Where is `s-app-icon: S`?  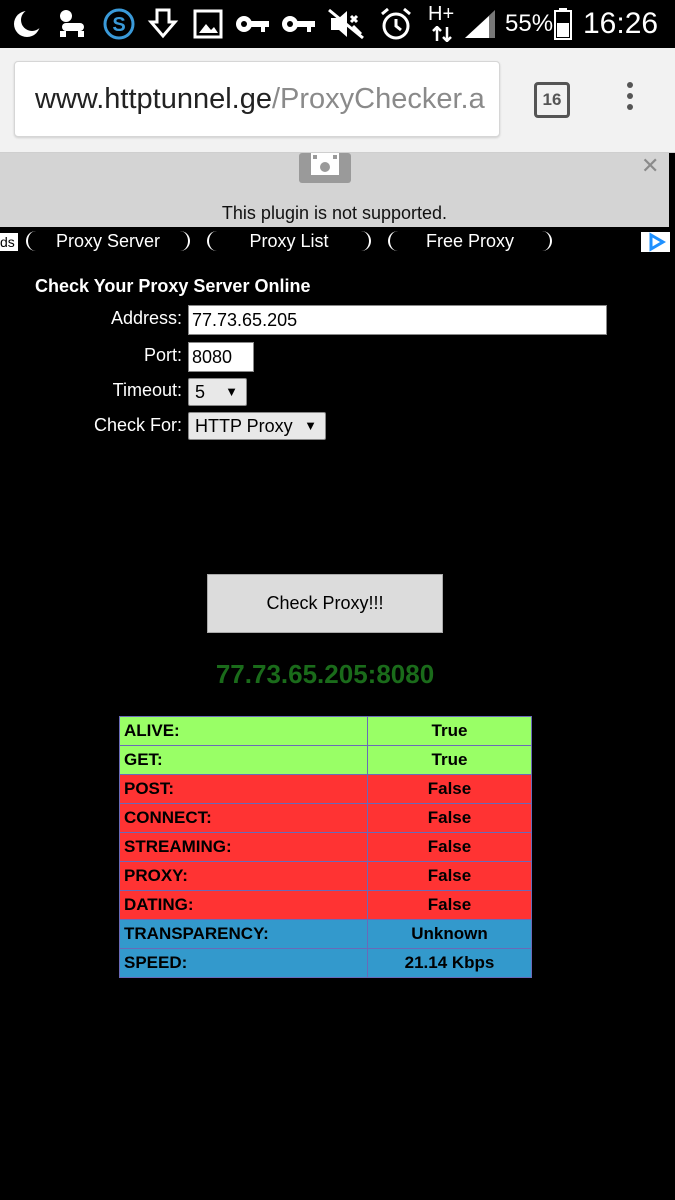
s-app-icon: S is located at coordinates (119, 24).